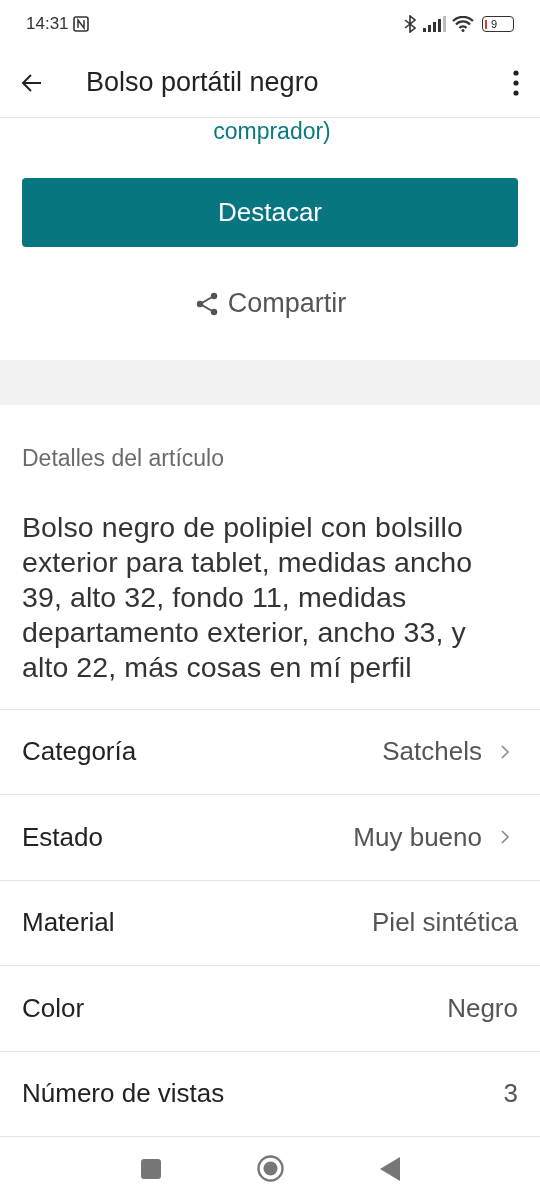  What do you see at coordinates (510, 1094) in the screenshot?
I see `attribute-value: 3` at bounding box center [510, 1094].